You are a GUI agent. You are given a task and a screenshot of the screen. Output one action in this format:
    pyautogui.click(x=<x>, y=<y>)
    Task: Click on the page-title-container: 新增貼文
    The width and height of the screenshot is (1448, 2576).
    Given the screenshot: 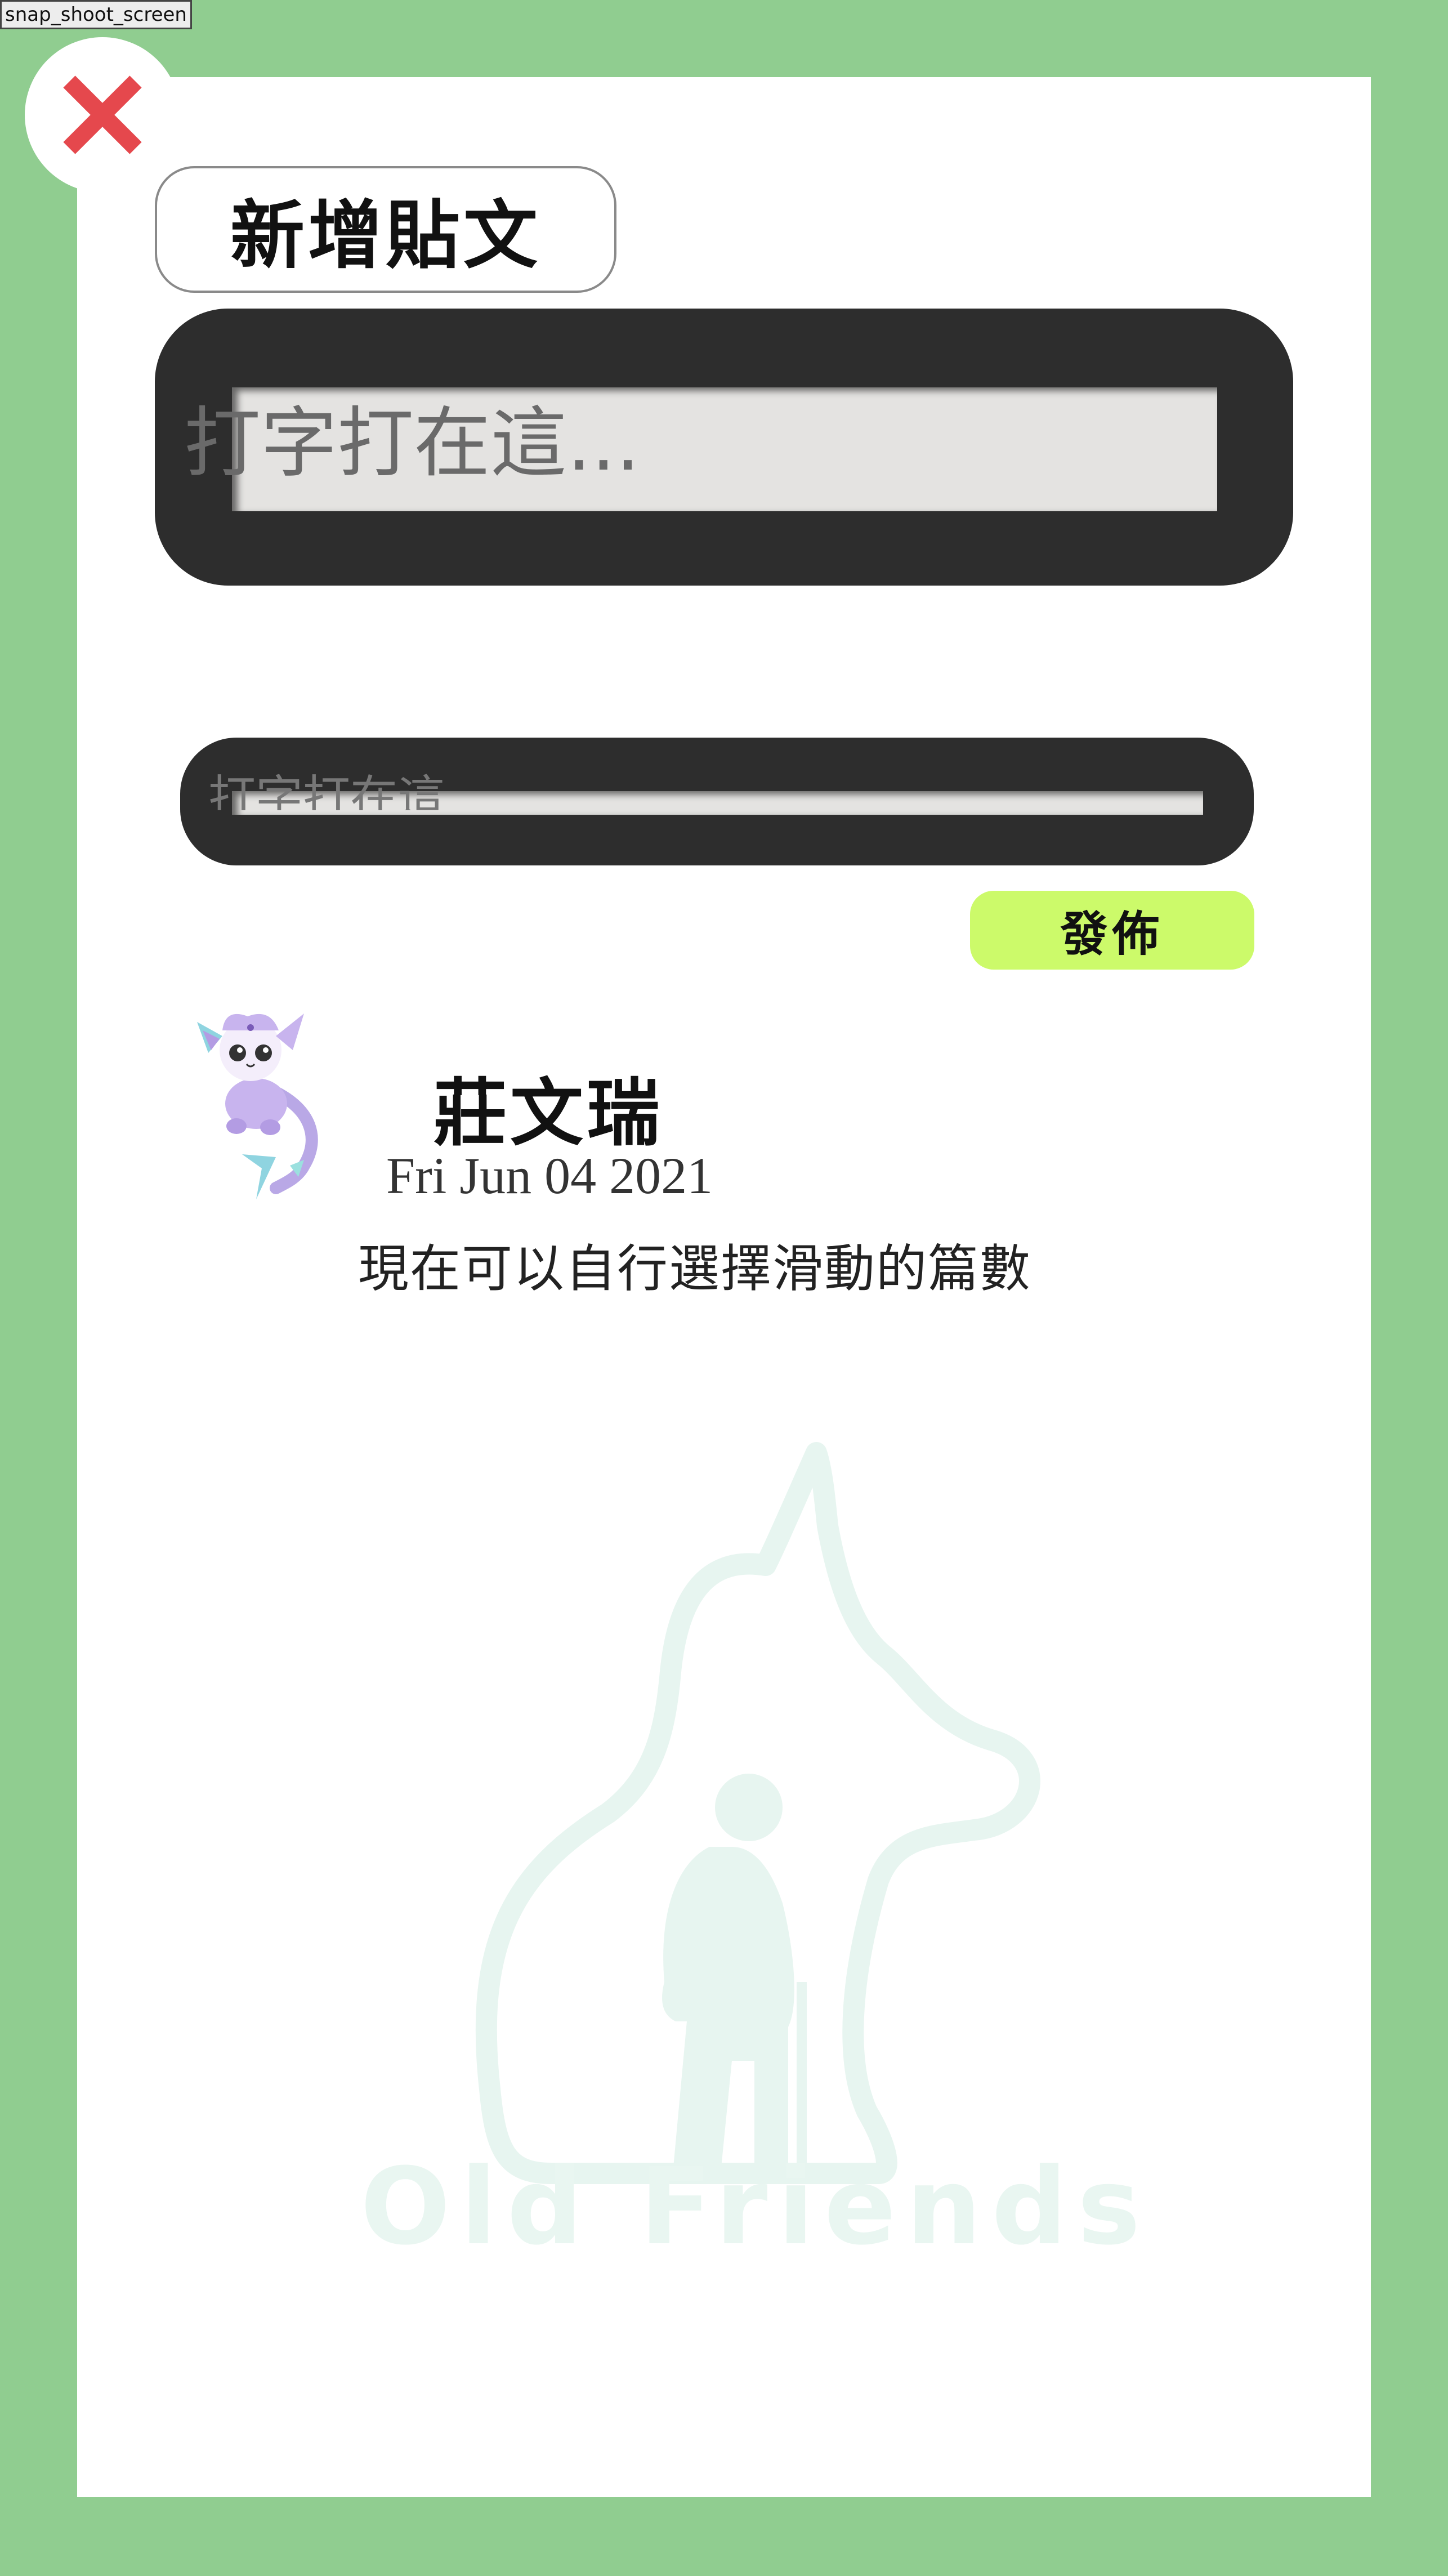 What is the action you would take?
    pyautogui.click(x=385, y=229)
    